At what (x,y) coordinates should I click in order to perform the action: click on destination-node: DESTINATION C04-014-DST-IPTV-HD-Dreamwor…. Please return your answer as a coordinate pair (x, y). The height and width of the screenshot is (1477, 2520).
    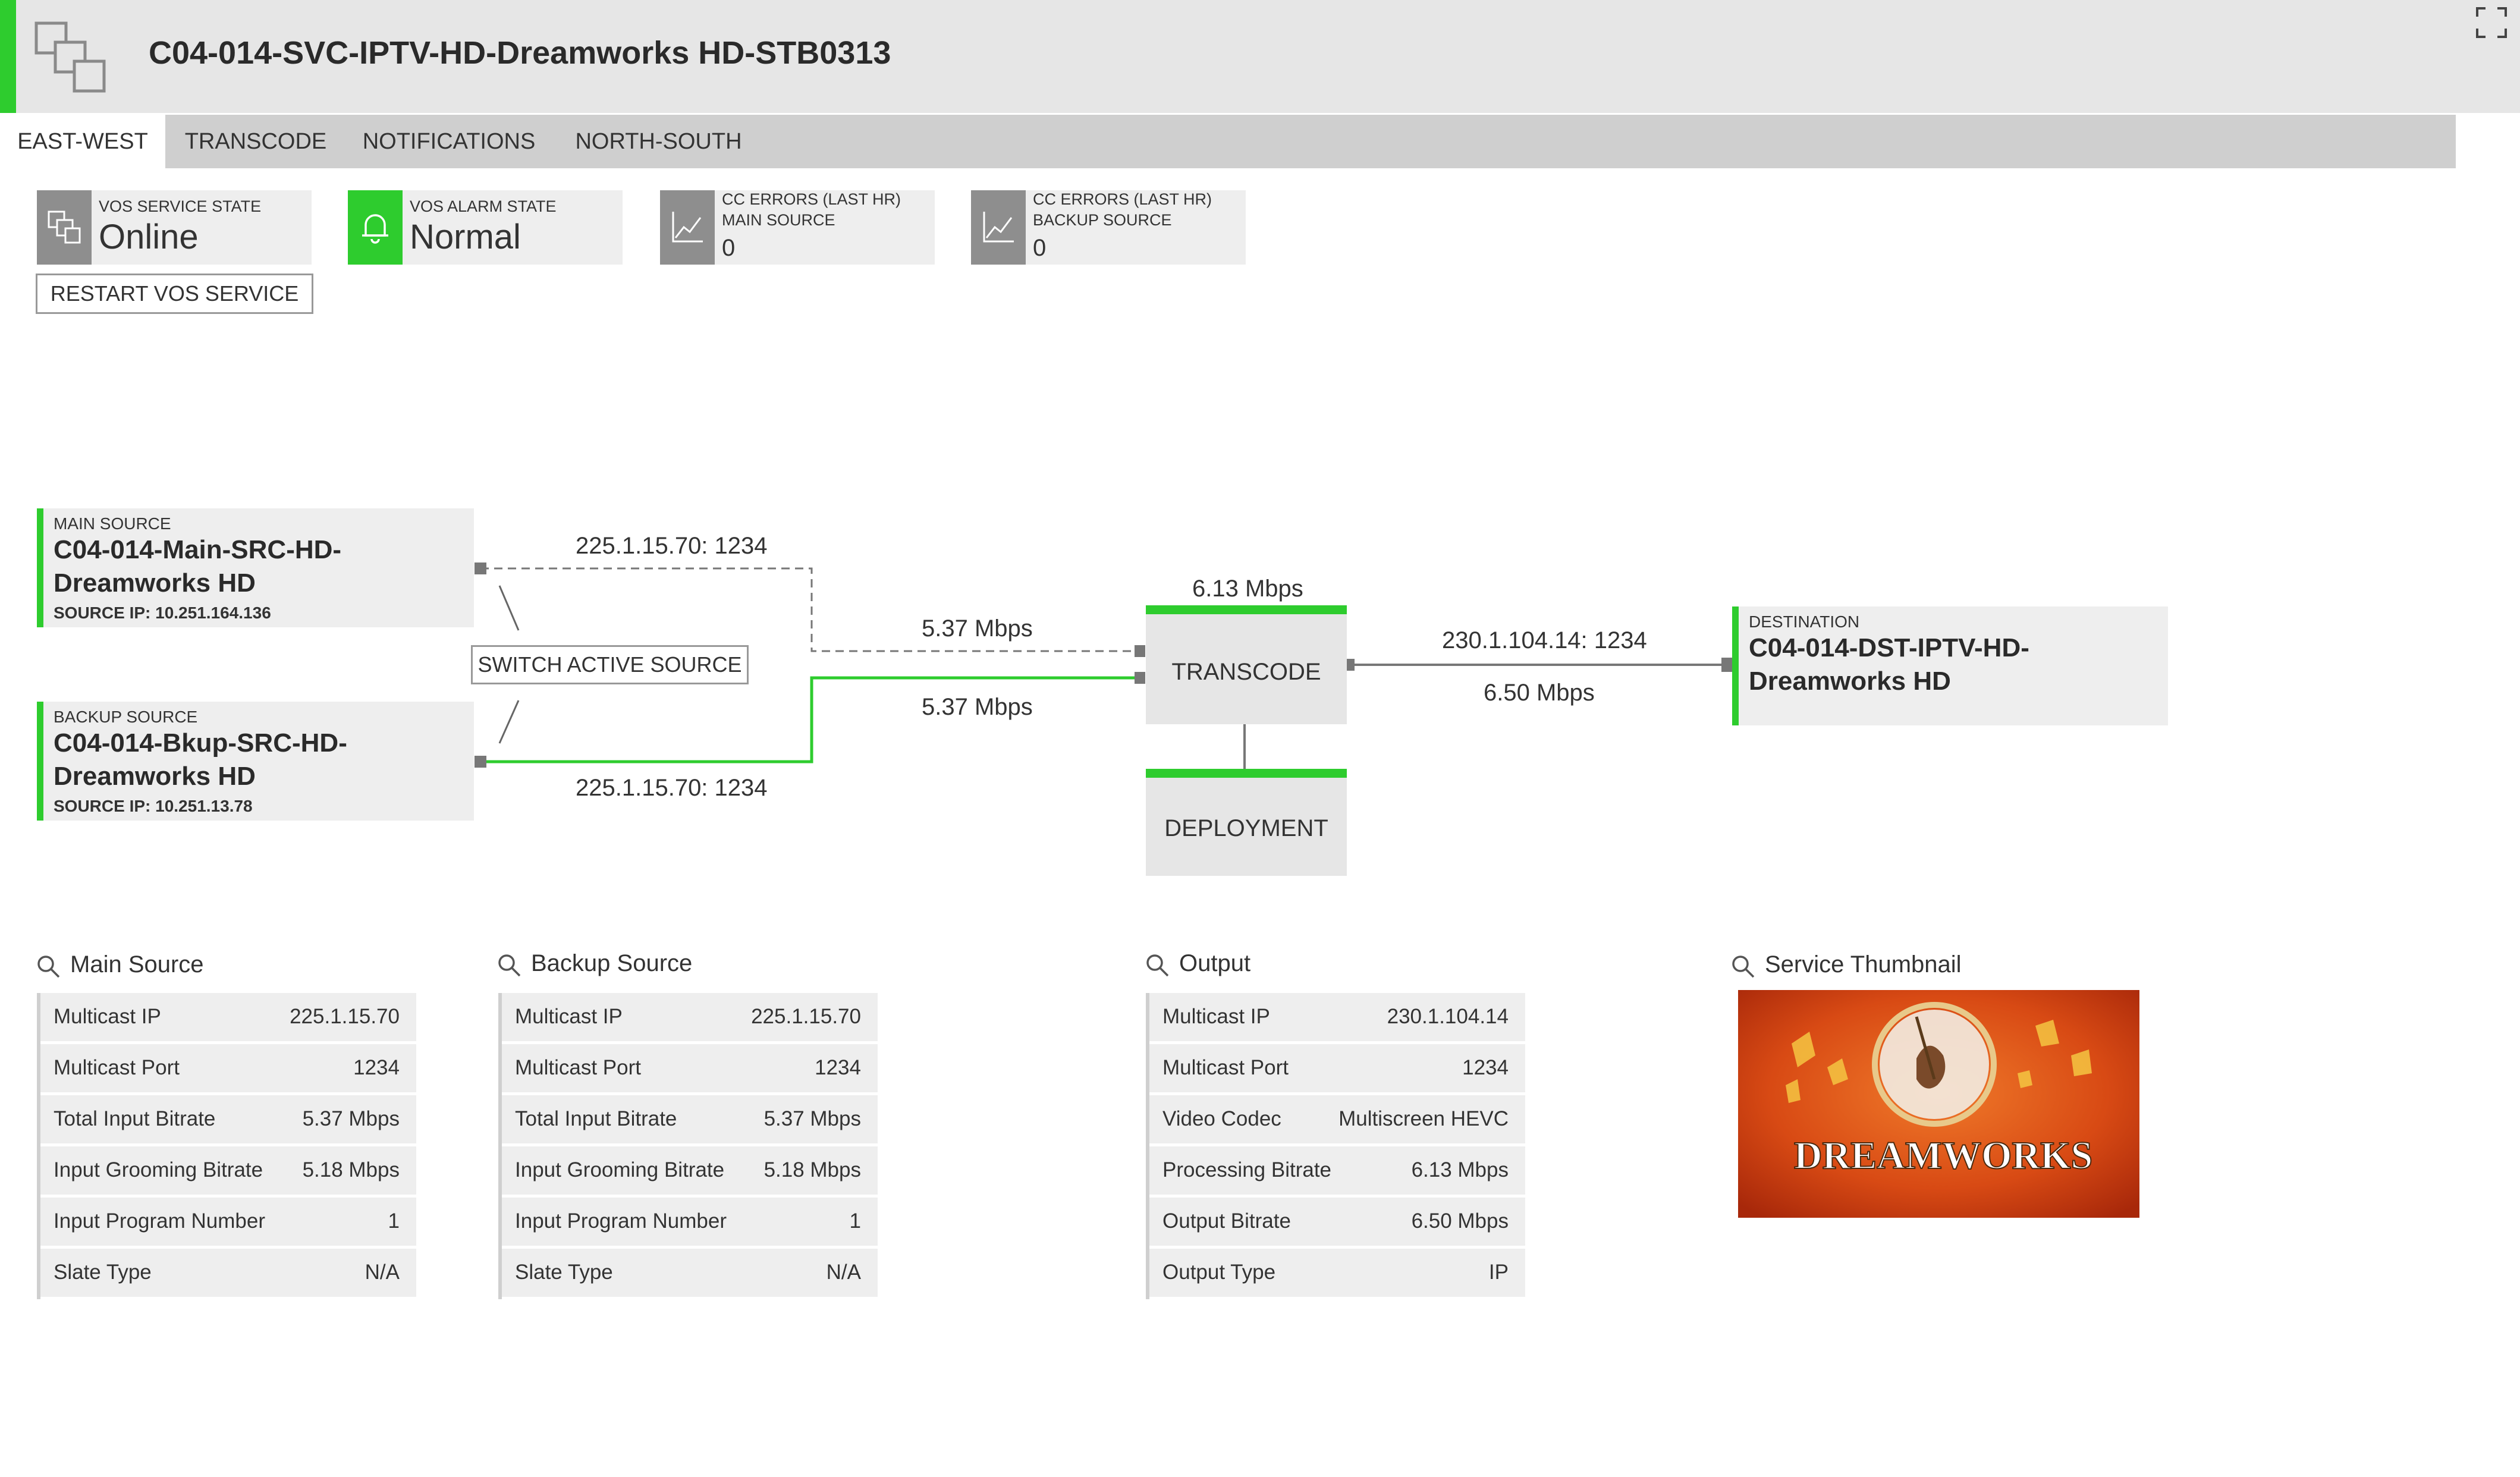
    Looking at the image, I should click on (1950, 665).